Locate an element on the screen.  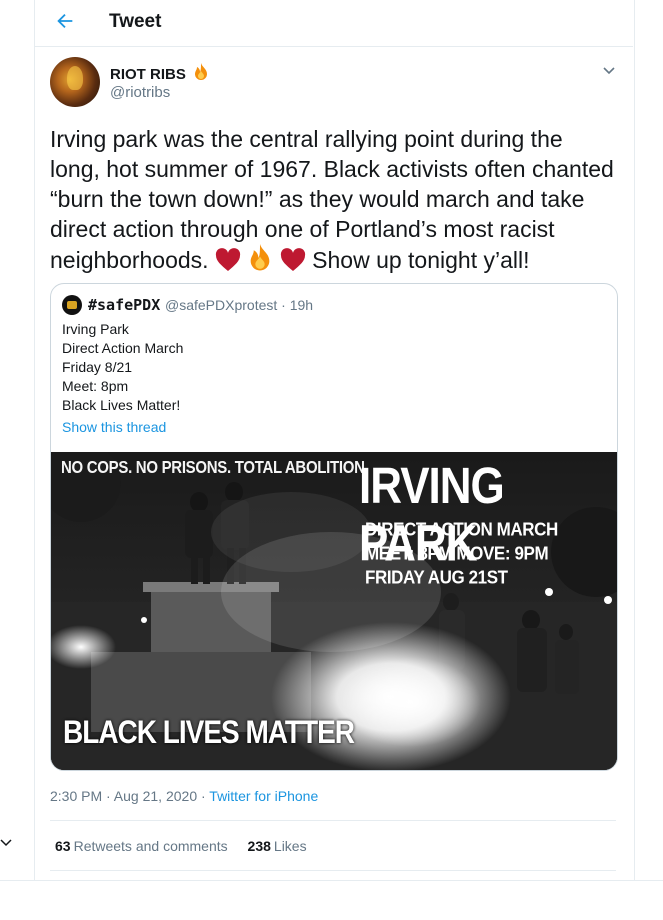
quoted-avatar is located at coordinates (72, 305).